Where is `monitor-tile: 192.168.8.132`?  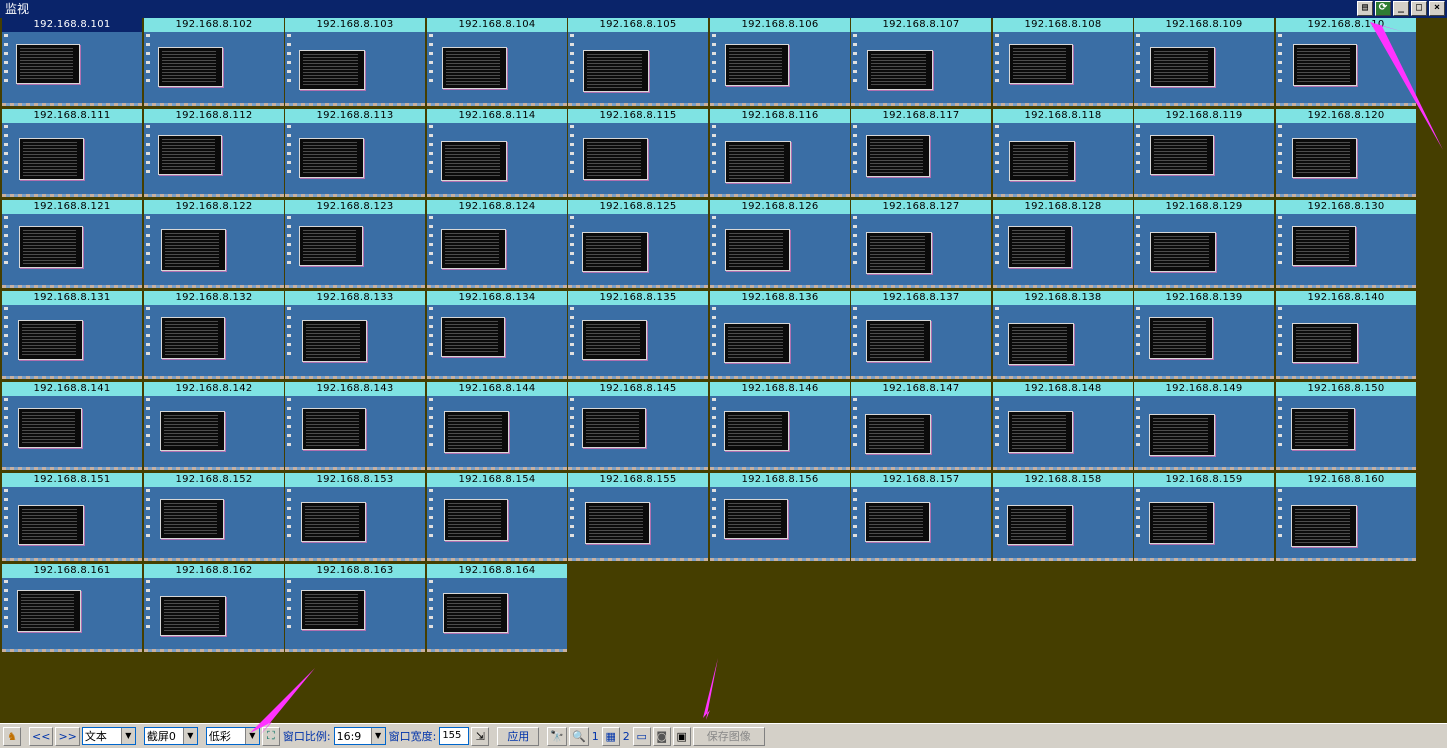 monitor-tile: 192.168.8.132 is located at coordinates (214, 335).